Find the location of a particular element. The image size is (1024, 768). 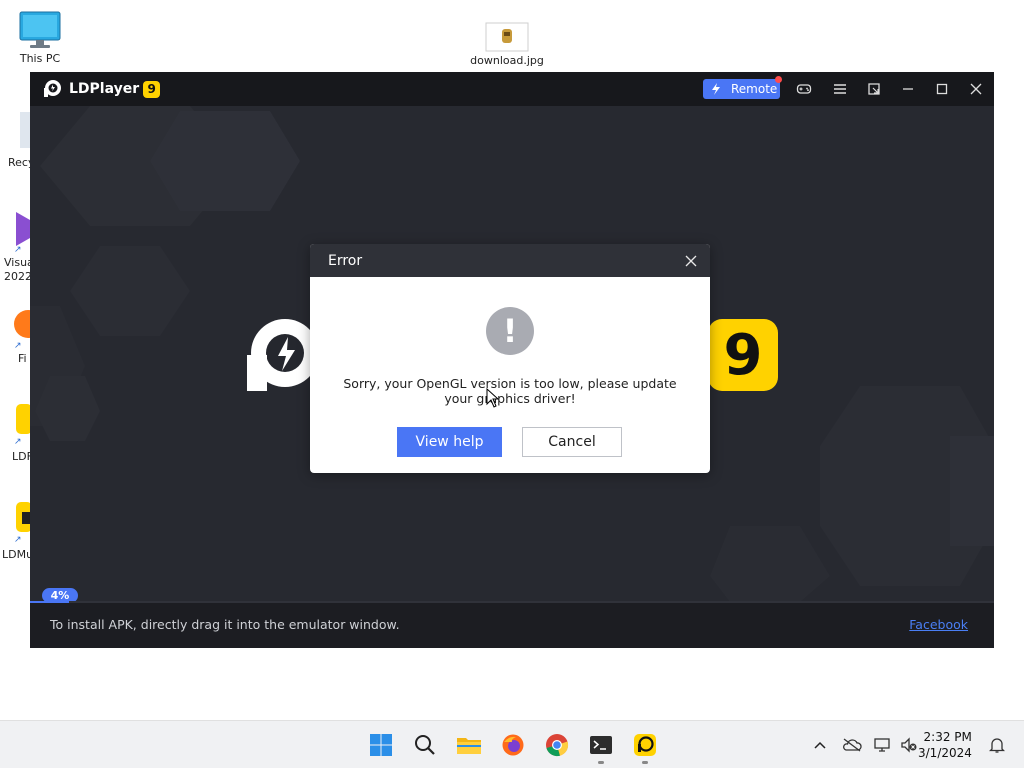

taskbar: 2:32 PM 3/1/2024 is located at coordinates (512, 744).